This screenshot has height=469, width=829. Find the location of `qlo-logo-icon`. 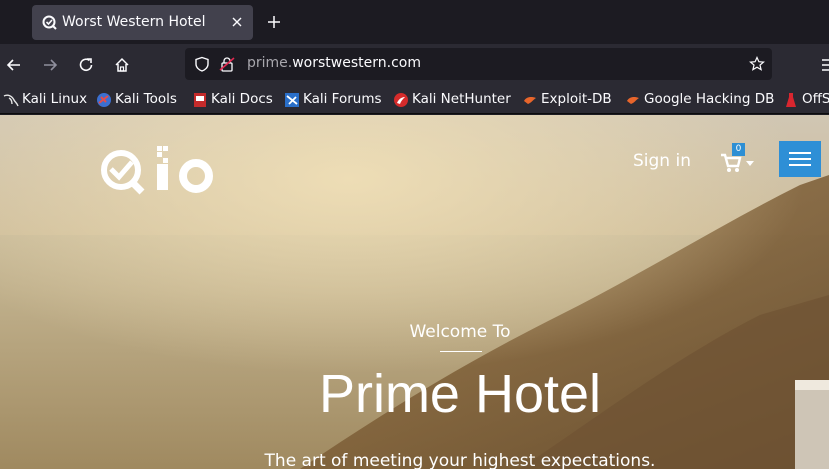

qlo-logo-icon is located at coordinates (157, 170).